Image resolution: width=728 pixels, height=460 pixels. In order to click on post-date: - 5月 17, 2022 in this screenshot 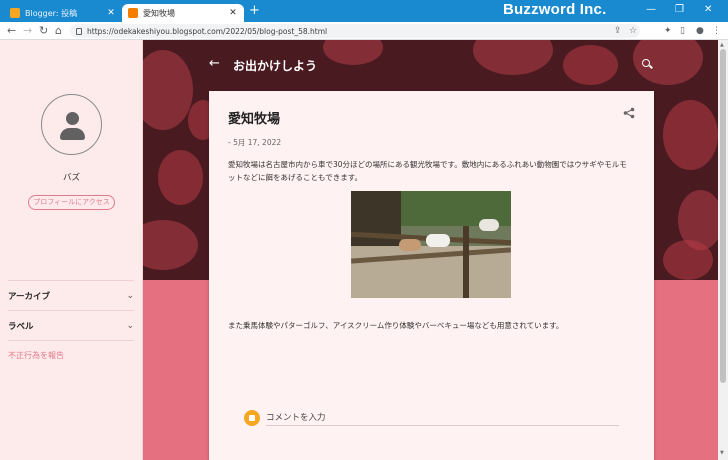, I will do `click(255, 142)`.